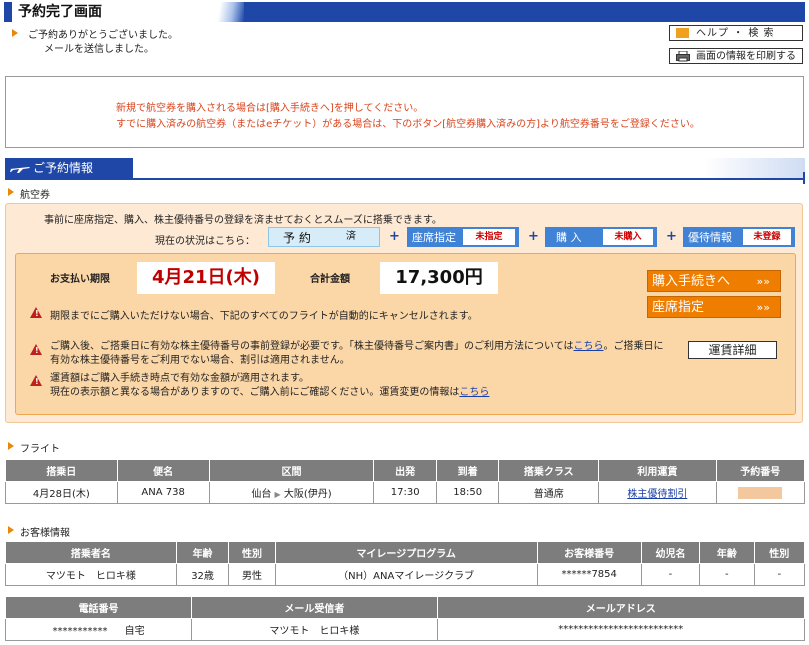 This screenshot has width=809, height=645. What do you see at coordinates (779, 574) in the screenshot?
I see `infant-gender: -` at bounding box center [779, 574].